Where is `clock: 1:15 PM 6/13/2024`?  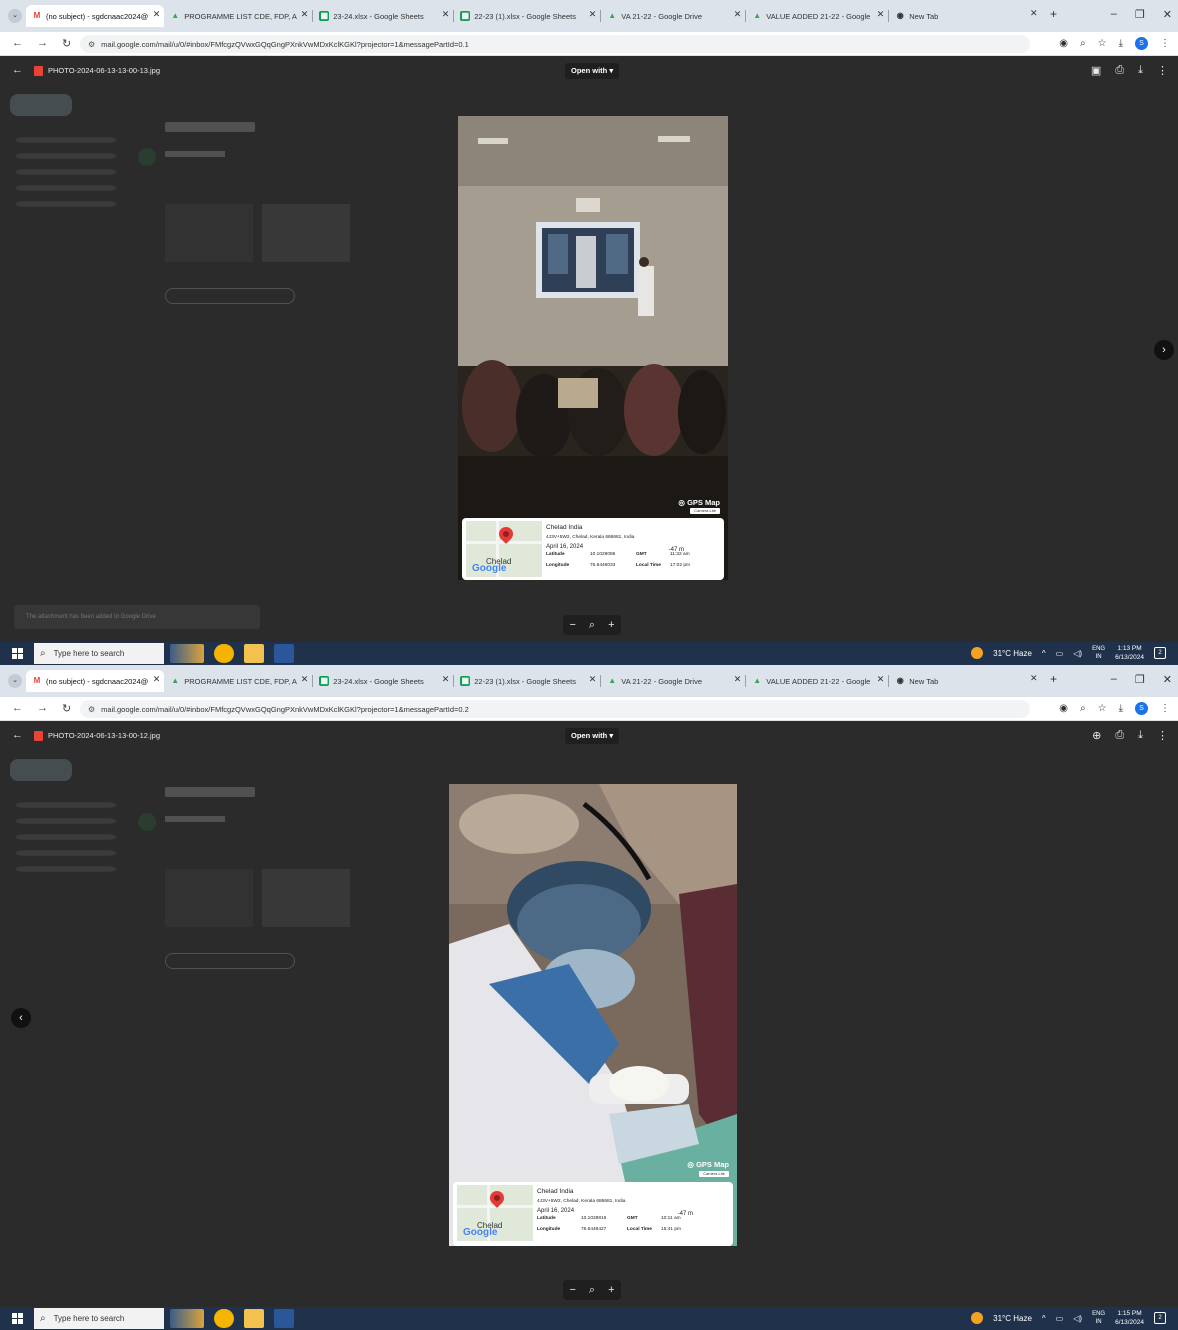 clock: 1:15 PM 6/13/2024 is located at coordinates (1129, 1318).